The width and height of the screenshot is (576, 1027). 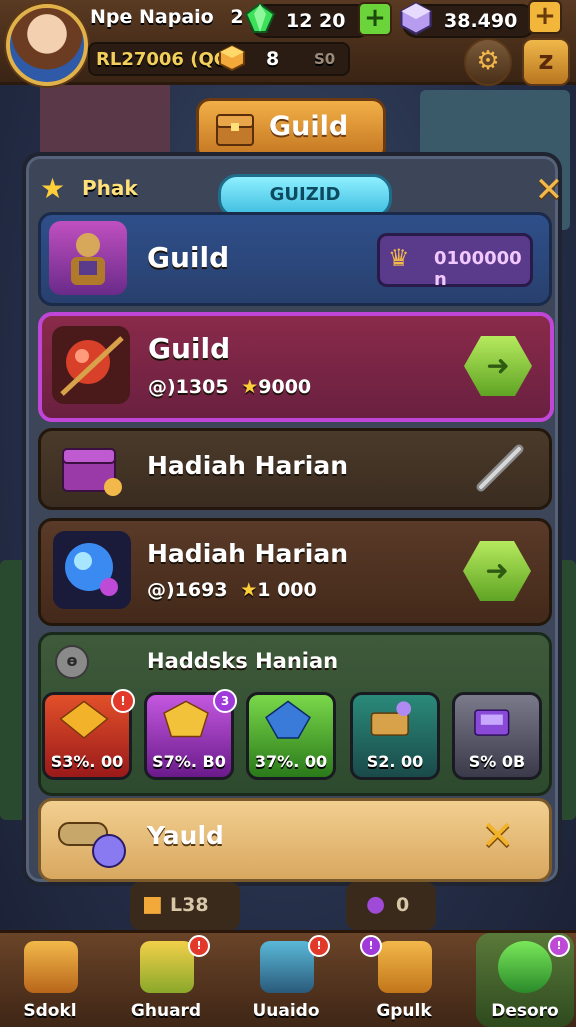 I want to click on reward-3-label: 37%. 00, so click(x=291, y=761).